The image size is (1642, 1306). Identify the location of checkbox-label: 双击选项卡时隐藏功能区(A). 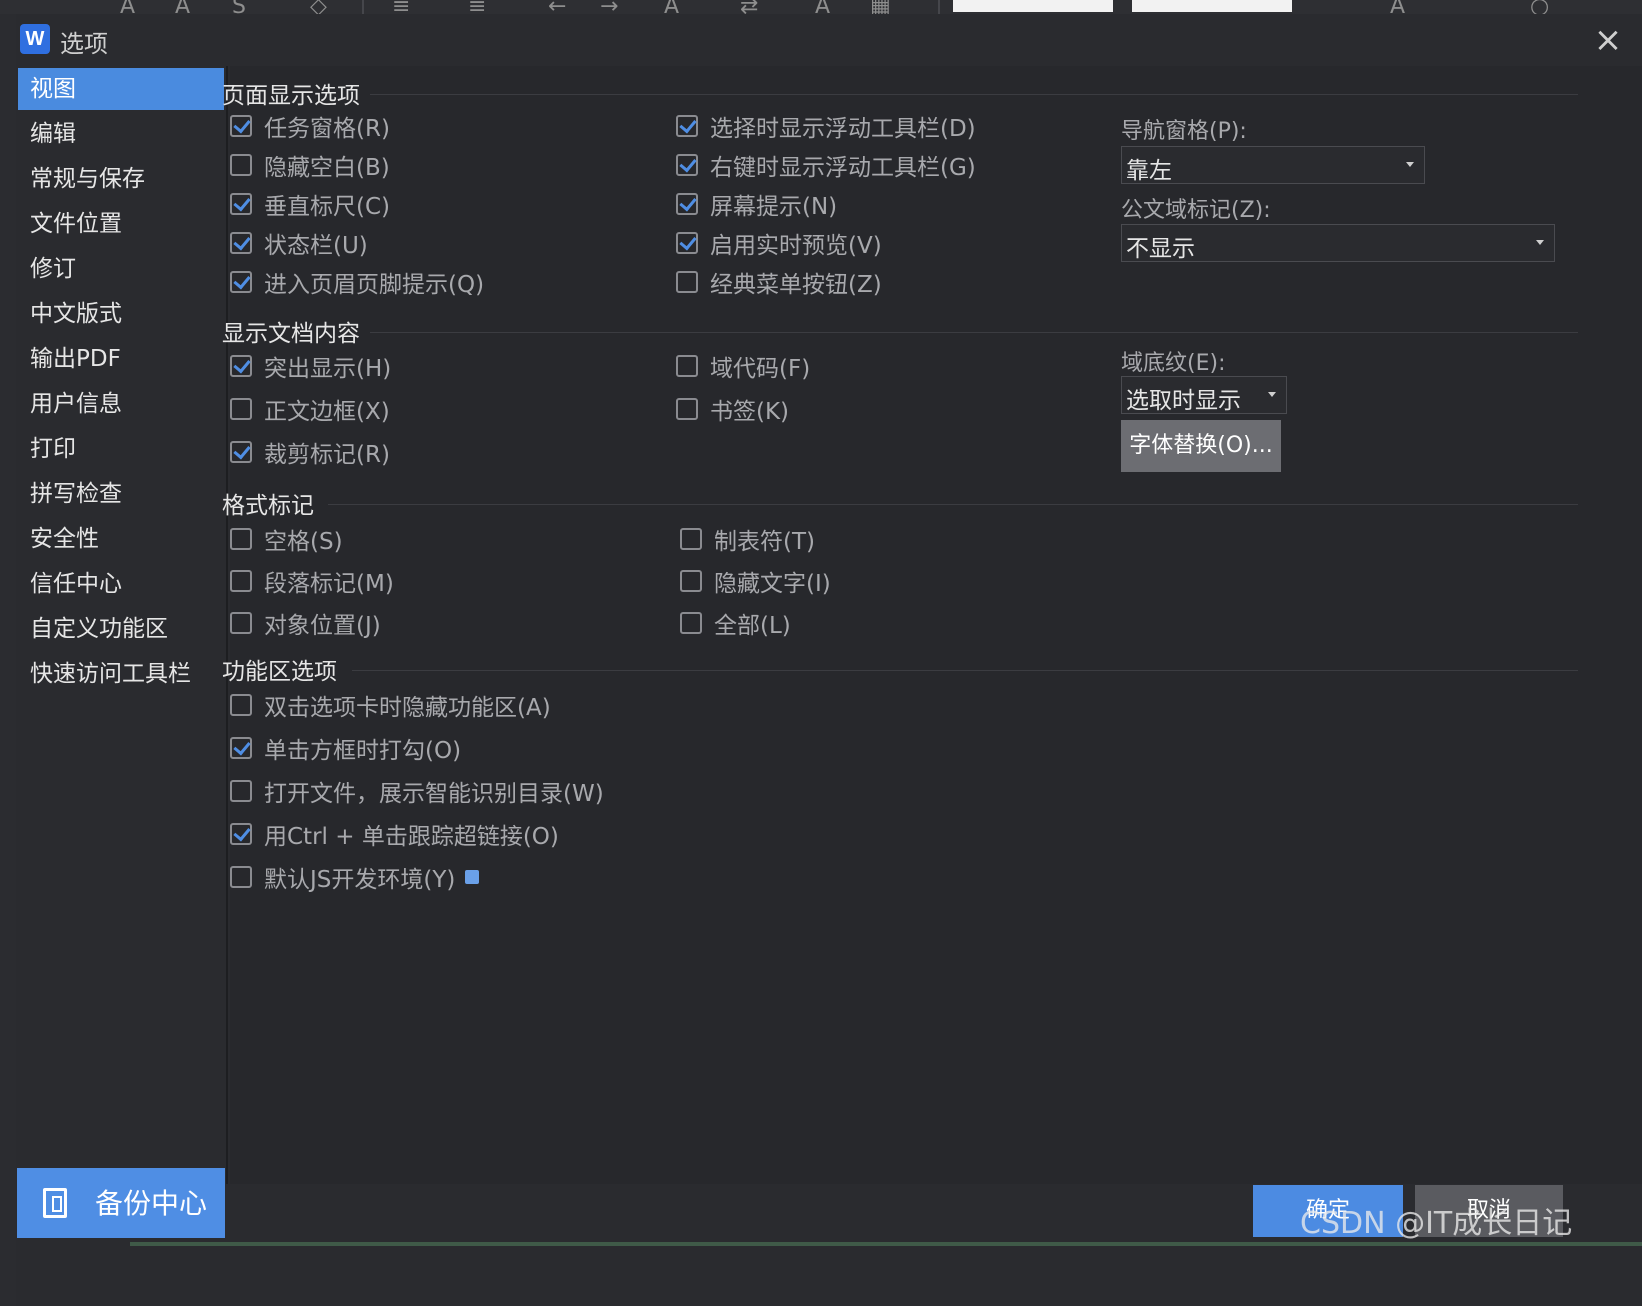
(407, 708).